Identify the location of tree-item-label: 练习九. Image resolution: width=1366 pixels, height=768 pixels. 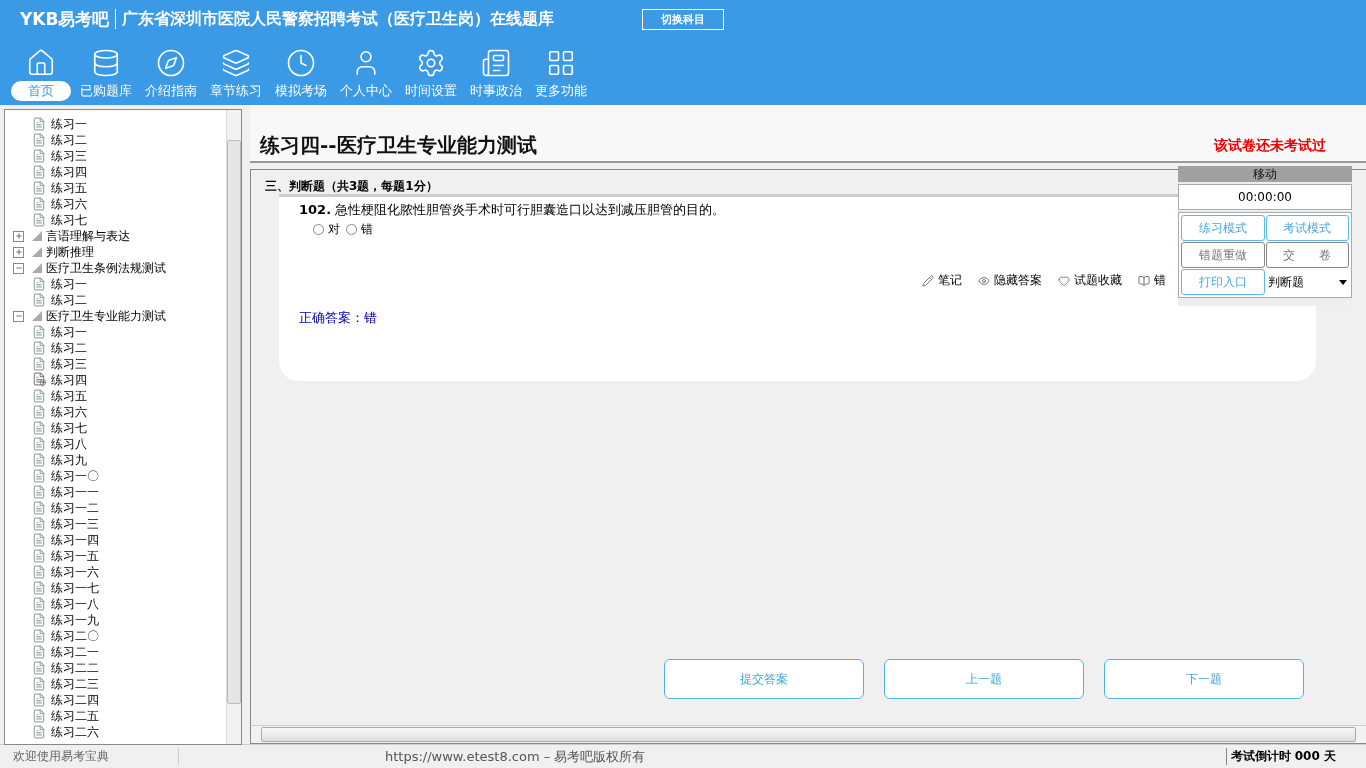
(69, 460).